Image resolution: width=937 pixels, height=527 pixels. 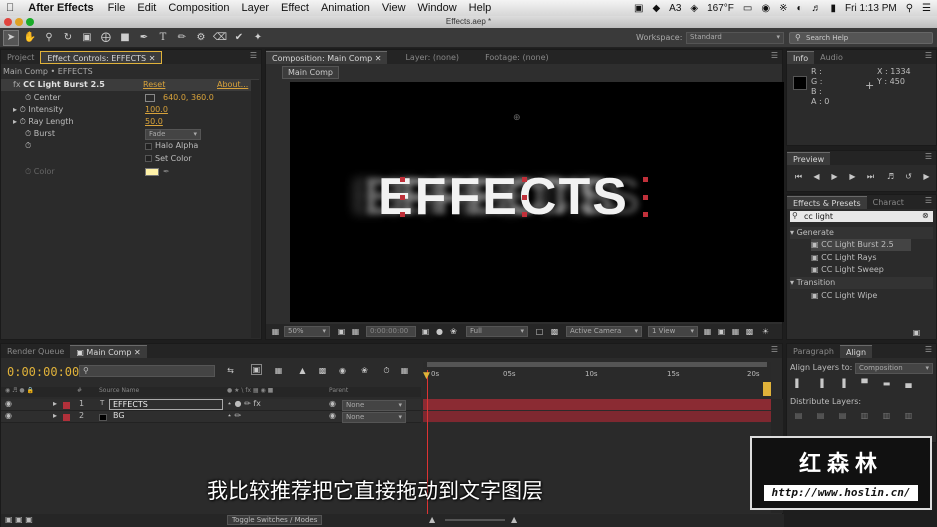 I want to click on playhead-icon: ▼, so click(x=426, y=376).